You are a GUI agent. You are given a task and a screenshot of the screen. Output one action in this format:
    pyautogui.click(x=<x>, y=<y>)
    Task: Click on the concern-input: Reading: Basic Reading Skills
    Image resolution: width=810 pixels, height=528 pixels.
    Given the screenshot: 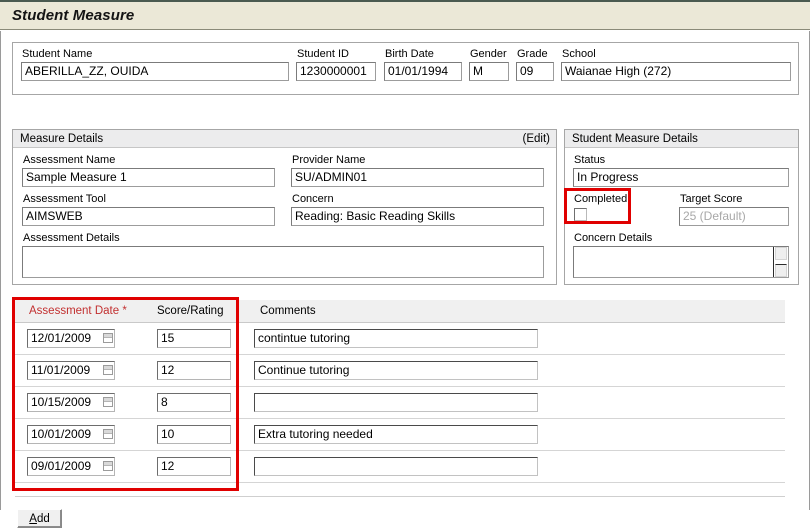 What is the action you would take?
    pyautogui.click(x=417, y=216)
    